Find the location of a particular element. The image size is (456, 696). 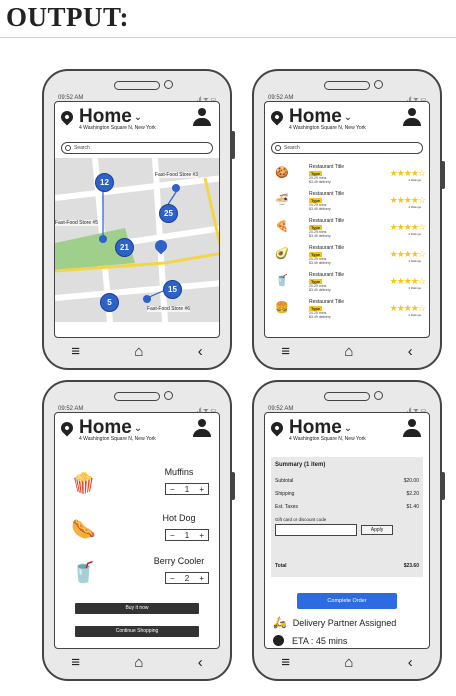

map-cluster-marker: 12 is located at coordinates (104, 182).